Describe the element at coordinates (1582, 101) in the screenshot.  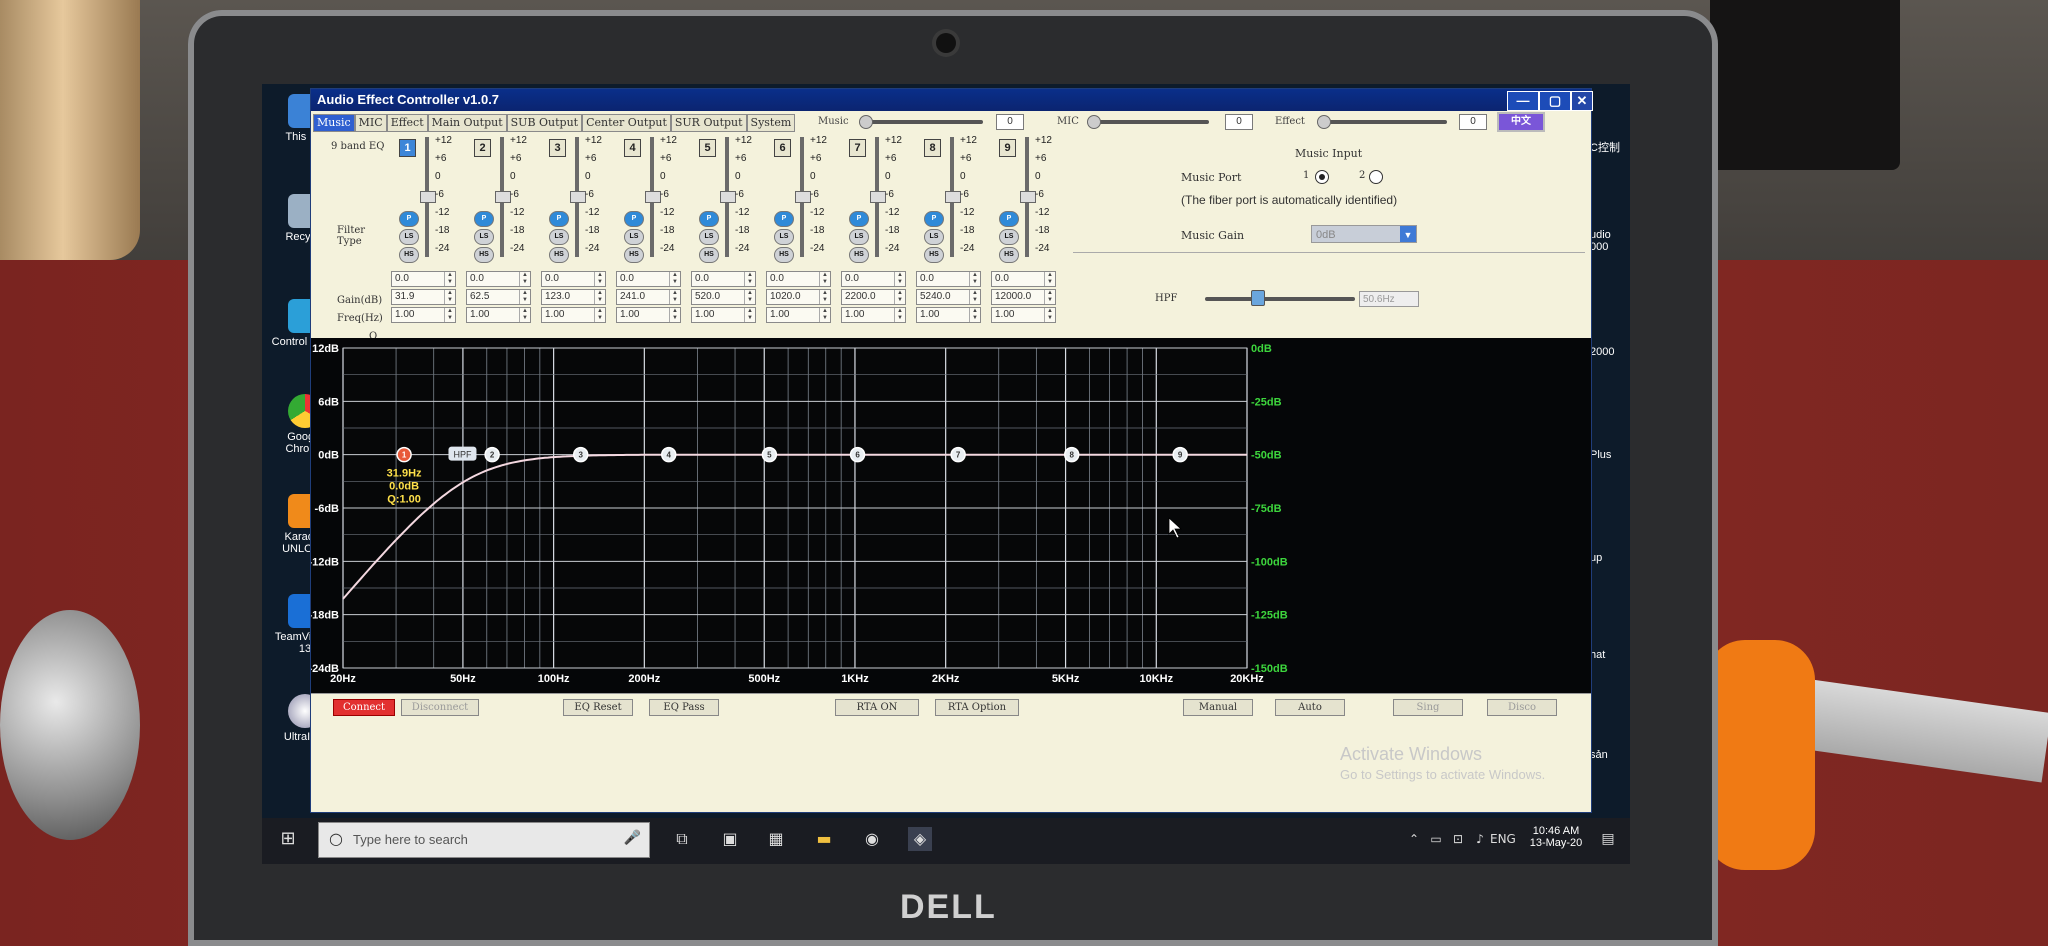
I see `close-button: ✕` at that location.